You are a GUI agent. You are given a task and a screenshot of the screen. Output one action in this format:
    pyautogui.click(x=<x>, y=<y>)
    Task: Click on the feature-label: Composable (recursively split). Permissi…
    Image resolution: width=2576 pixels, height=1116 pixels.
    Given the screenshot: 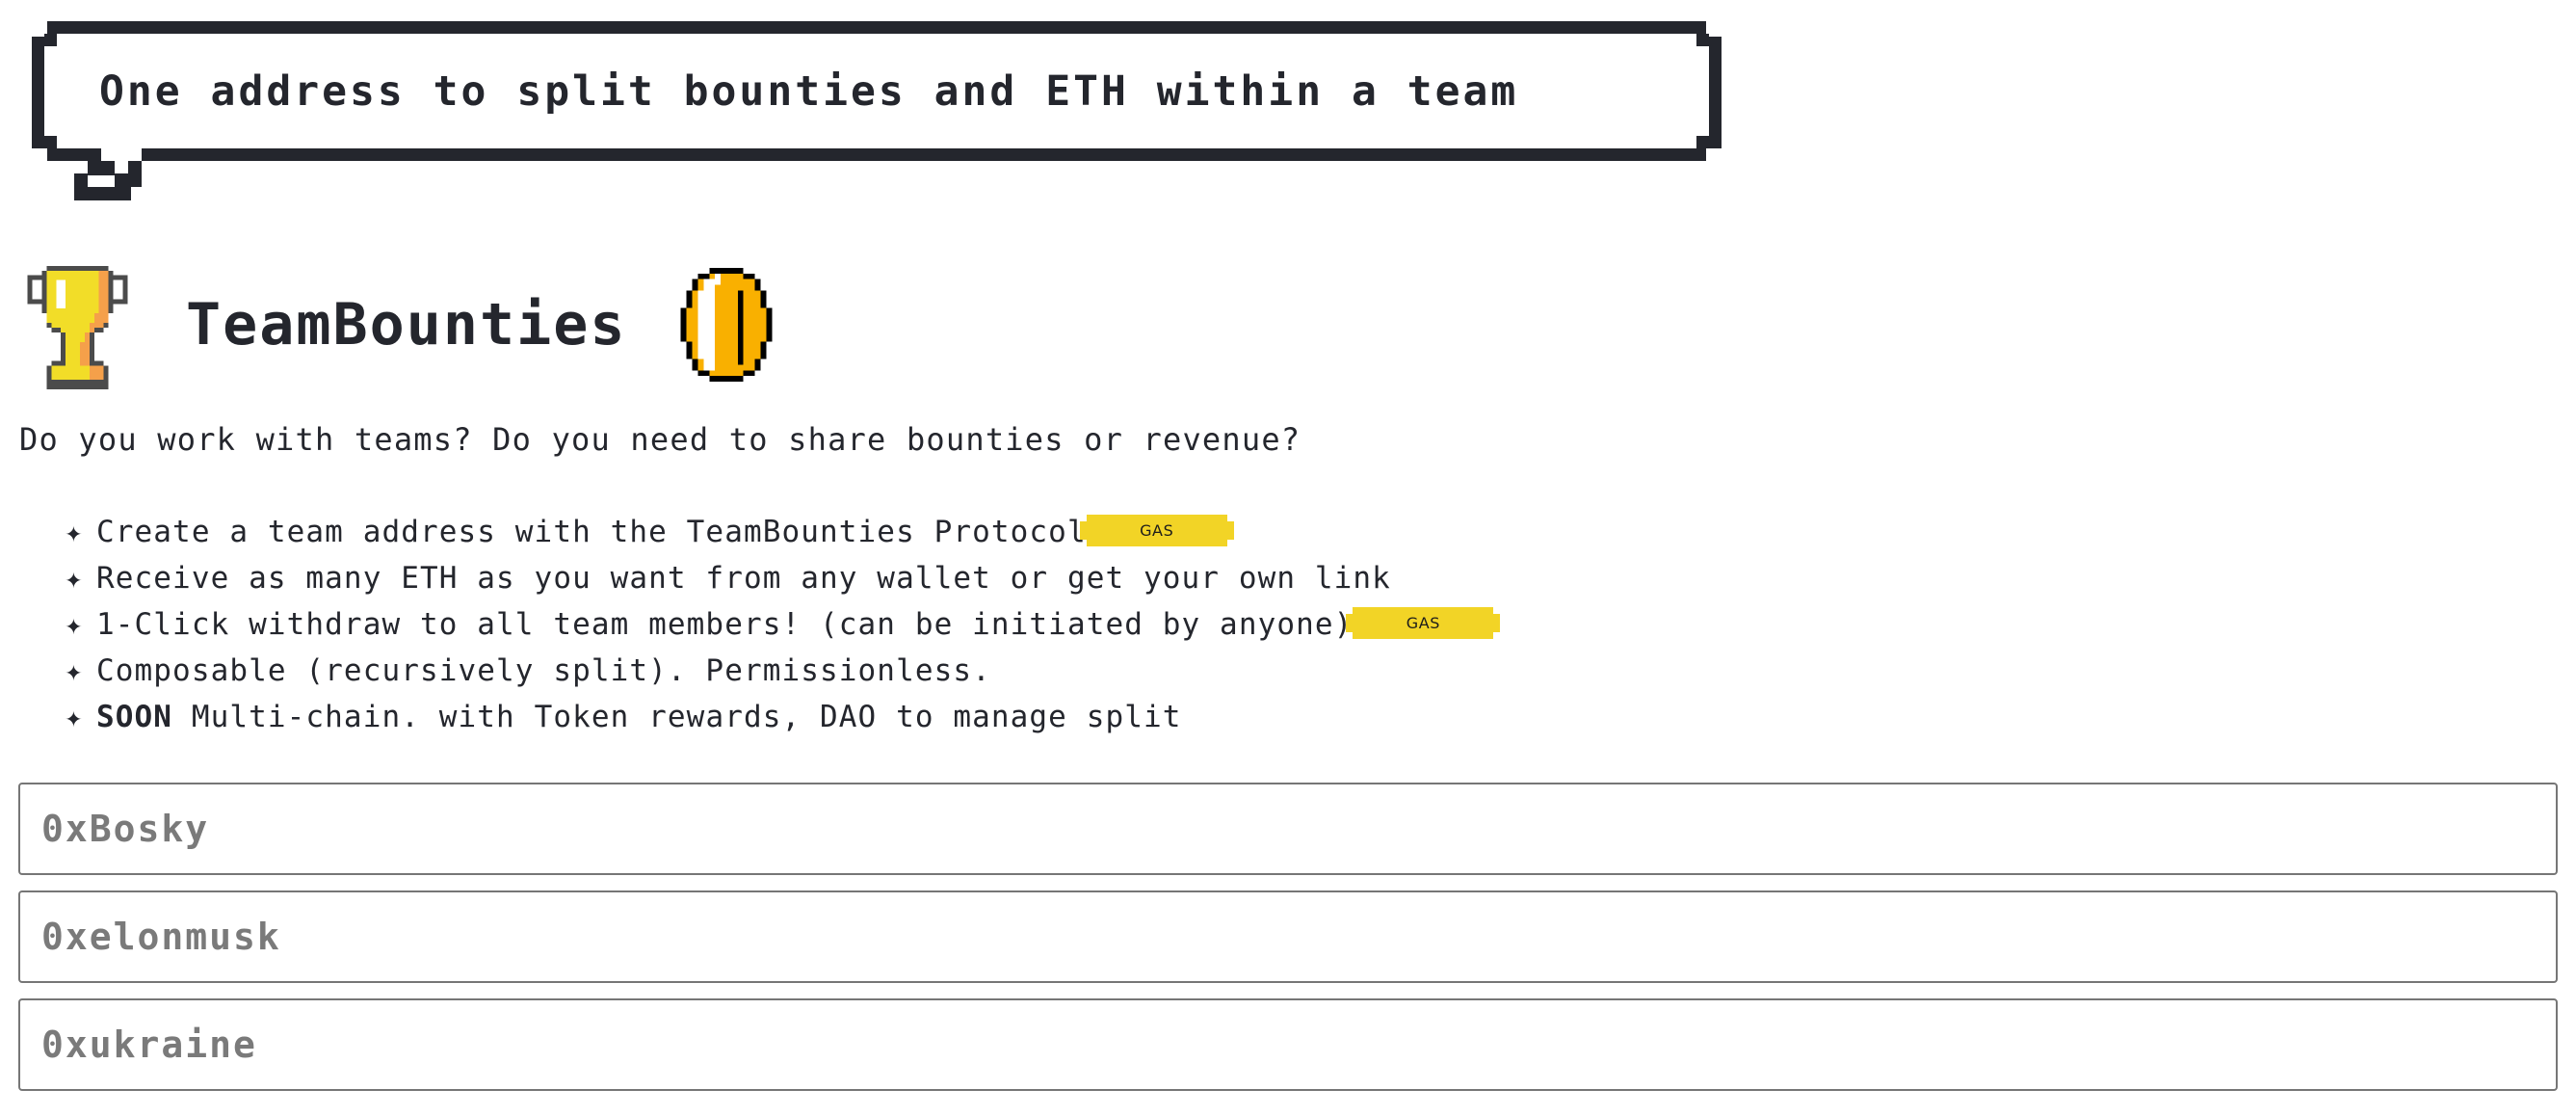 What is the action you would take?
    pyautogui.click(x=543, y=670)
    